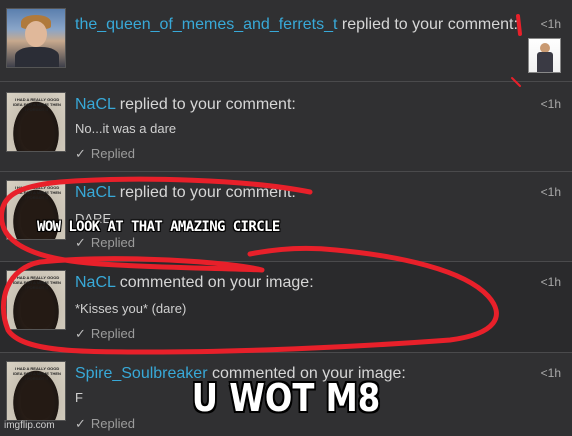 This screenshot has height=436, width=572. What do you see at coordinates (126, 128) in the screenshot?
I see `comment-text: No...it was a dare` at bounding box center [126, 128].